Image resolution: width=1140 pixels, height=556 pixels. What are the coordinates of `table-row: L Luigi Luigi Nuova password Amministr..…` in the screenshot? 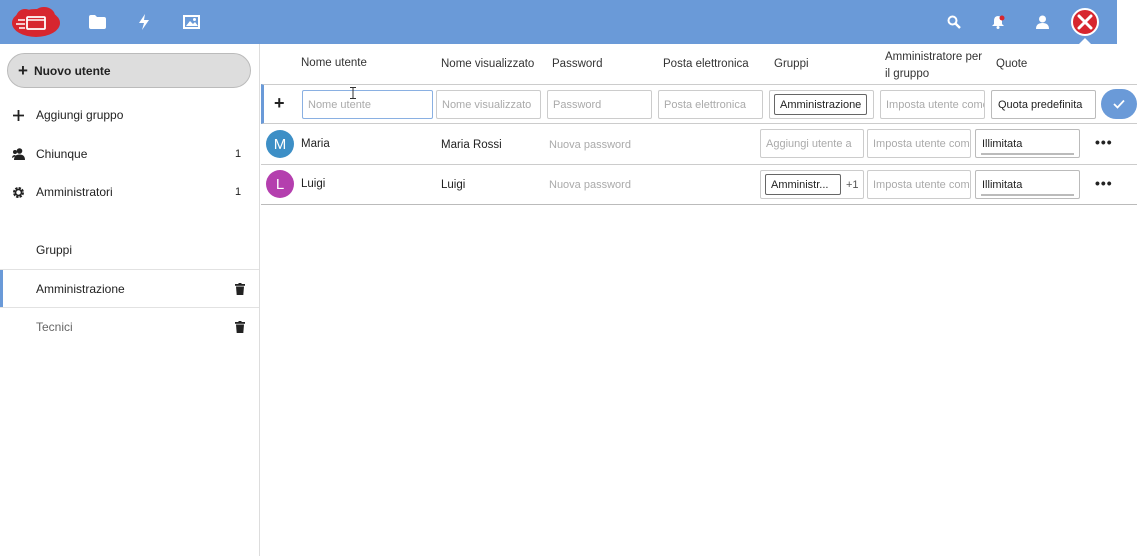 It's located at (699, 185).